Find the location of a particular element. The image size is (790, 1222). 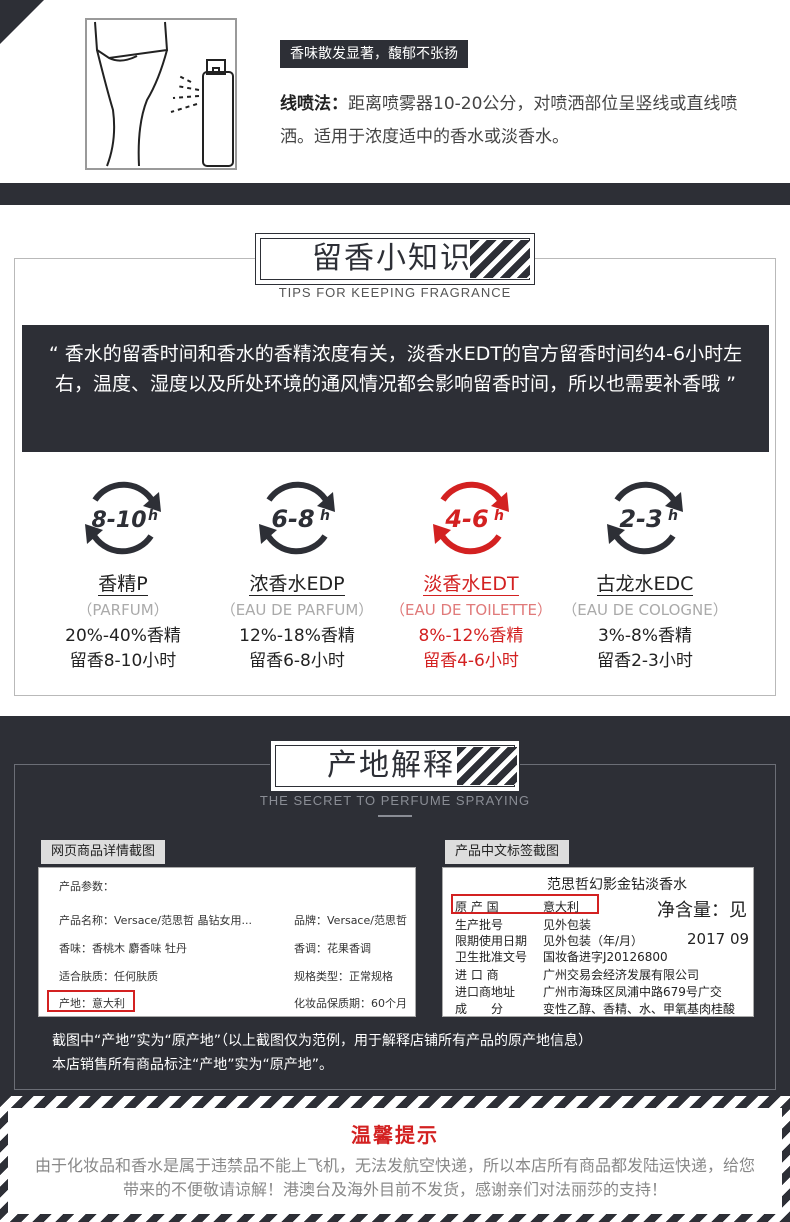

cycle-english-name: （EAU DE TOILETTE） is located at coordinates (471, 610).